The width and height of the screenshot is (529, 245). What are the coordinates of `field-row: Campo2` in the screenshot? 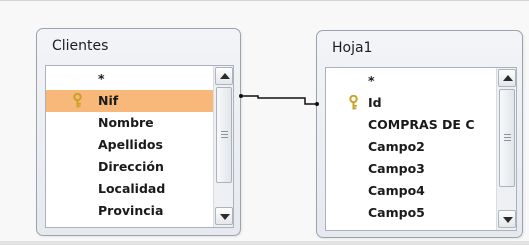 It's located at (411, 147).